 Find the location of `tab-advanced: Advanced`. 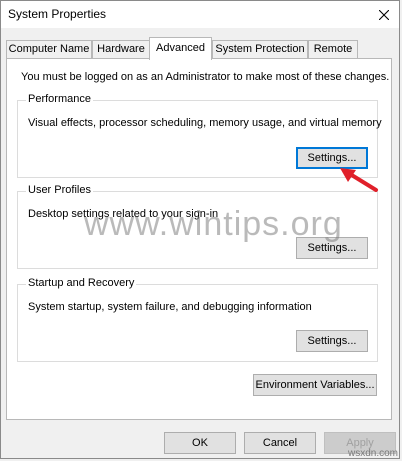

tab-advanced: Advanced is located at coordinates (180, 48).